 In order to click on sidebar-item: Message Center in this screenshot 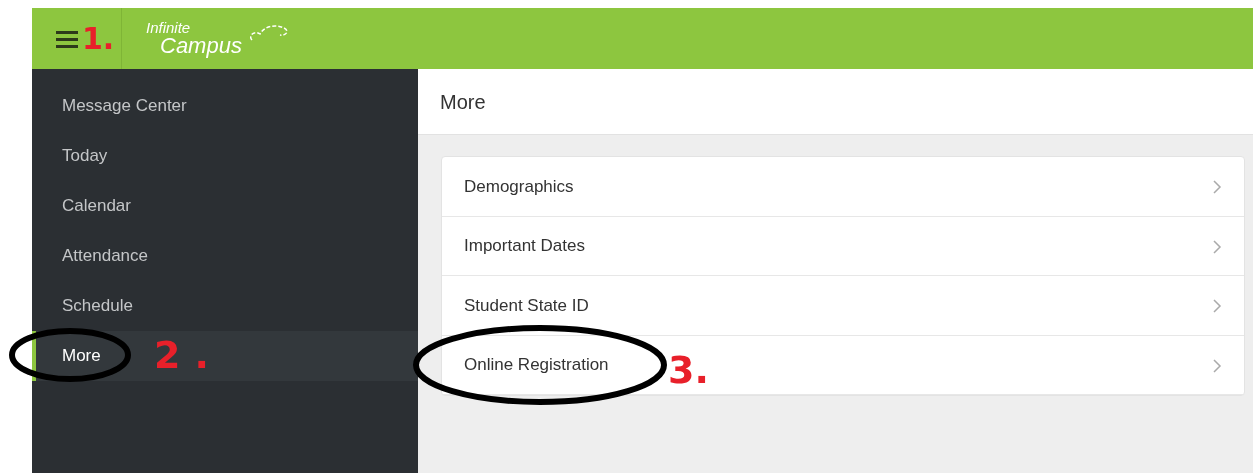, I will do `click(225, 106)`.